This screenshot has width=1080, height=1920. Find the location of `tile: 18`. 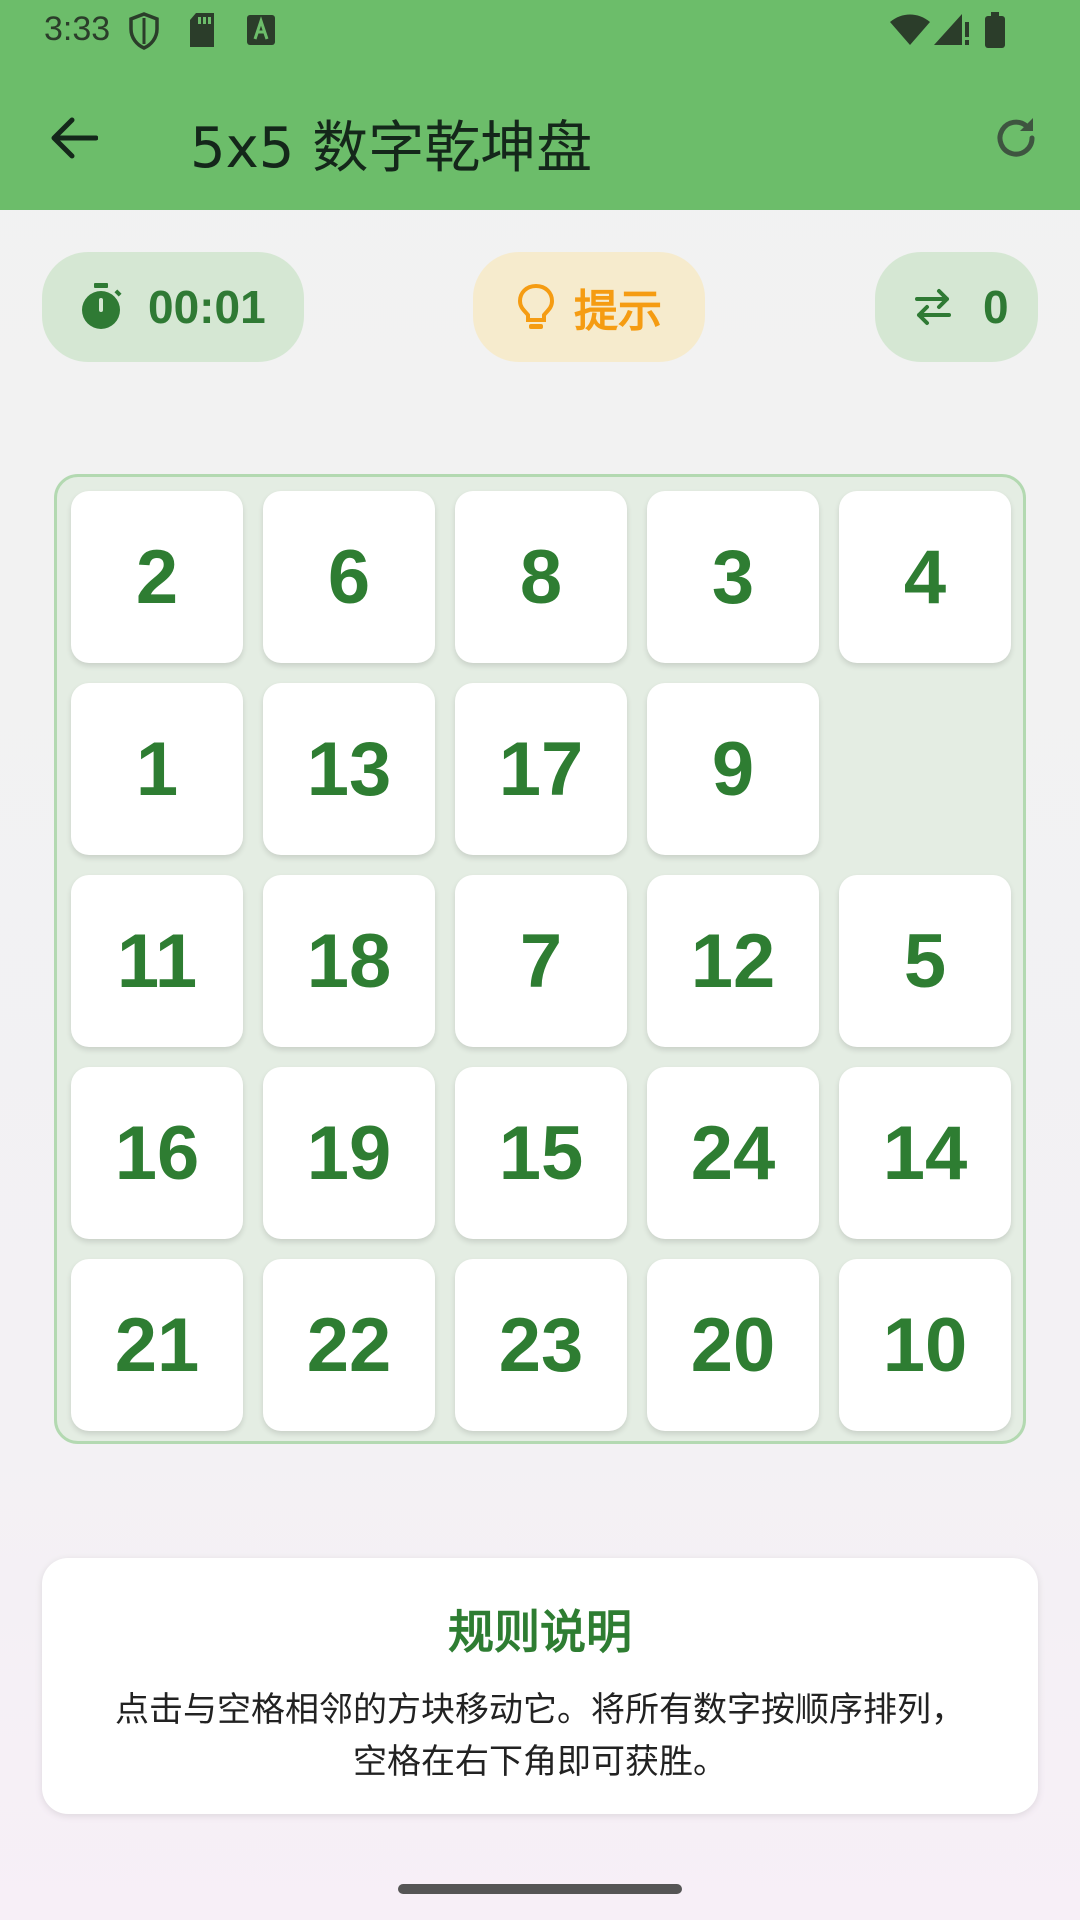

tile: 18 is located at coordinates (349, 961).